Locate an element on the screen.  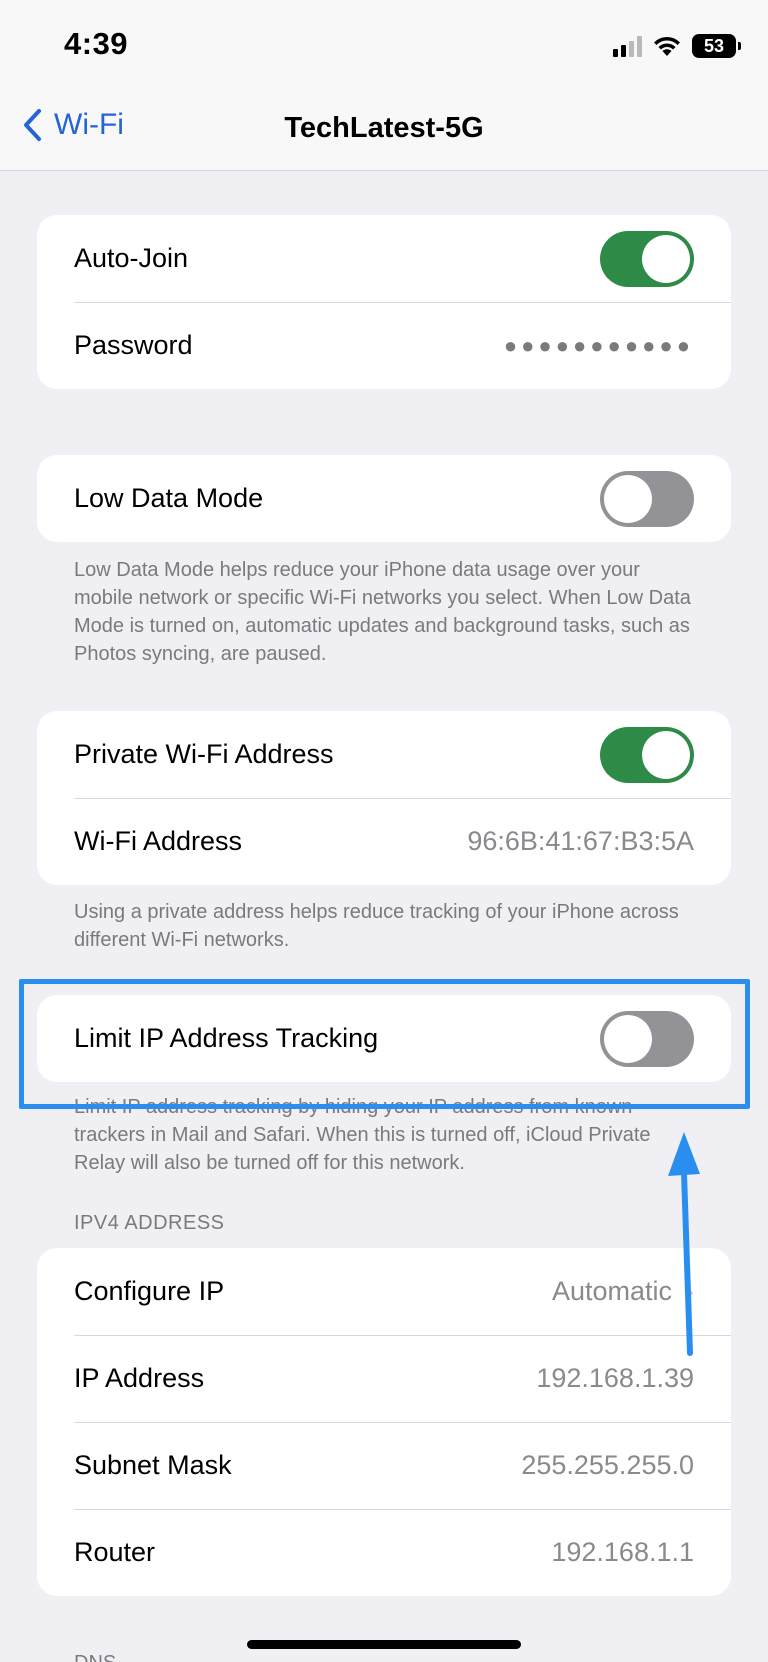
auto-join-password-group: Auto-Join Password ●●●●●●●●●●● is located at coordinates (384, 302).